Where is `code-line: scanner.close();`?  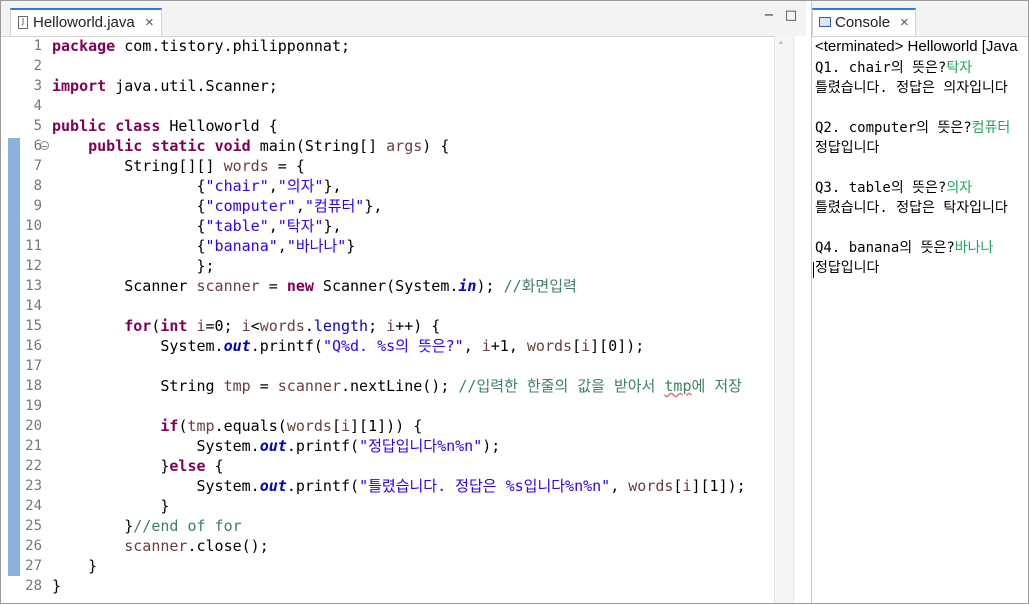
code-line: scanner.close(); is located at coordinates (160, 546).